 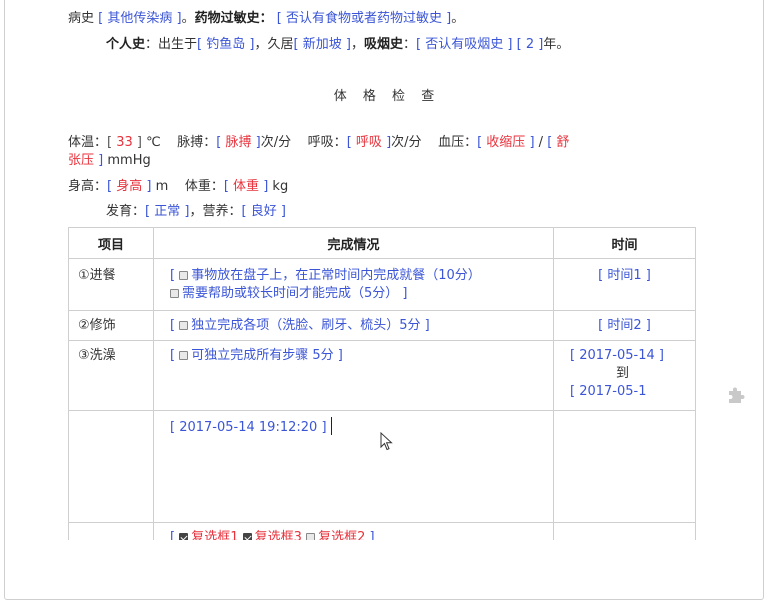 I want to click on respiration-field: [ 呼吸 ], so click(x=369, y=142).